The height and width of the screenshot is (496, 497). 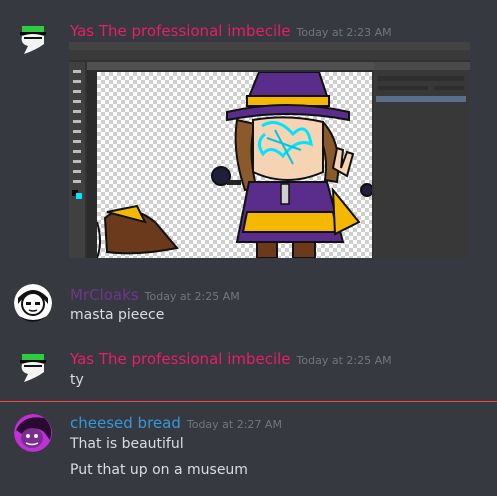 I want to click on author-name: cheesed bread Today at 2:27 AM, so click(x=176, y=423).